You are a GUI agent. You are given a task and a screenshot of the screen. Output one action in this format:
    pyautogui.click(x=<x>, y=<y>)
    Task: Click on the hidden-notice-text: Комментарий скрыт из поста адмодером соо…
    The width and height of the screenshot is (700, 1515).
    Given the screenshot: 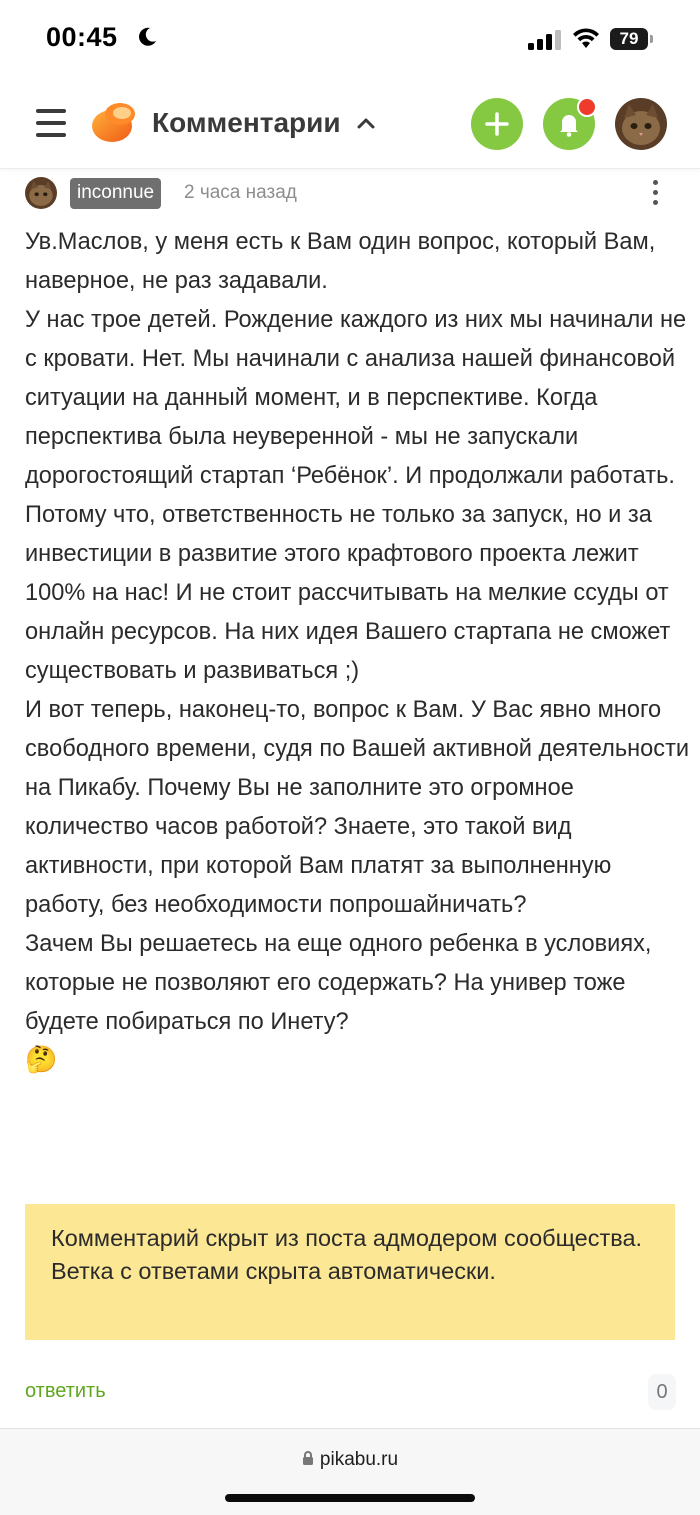 What is the action you would take?
    pyautogui.click(x=347, y=1254)
    